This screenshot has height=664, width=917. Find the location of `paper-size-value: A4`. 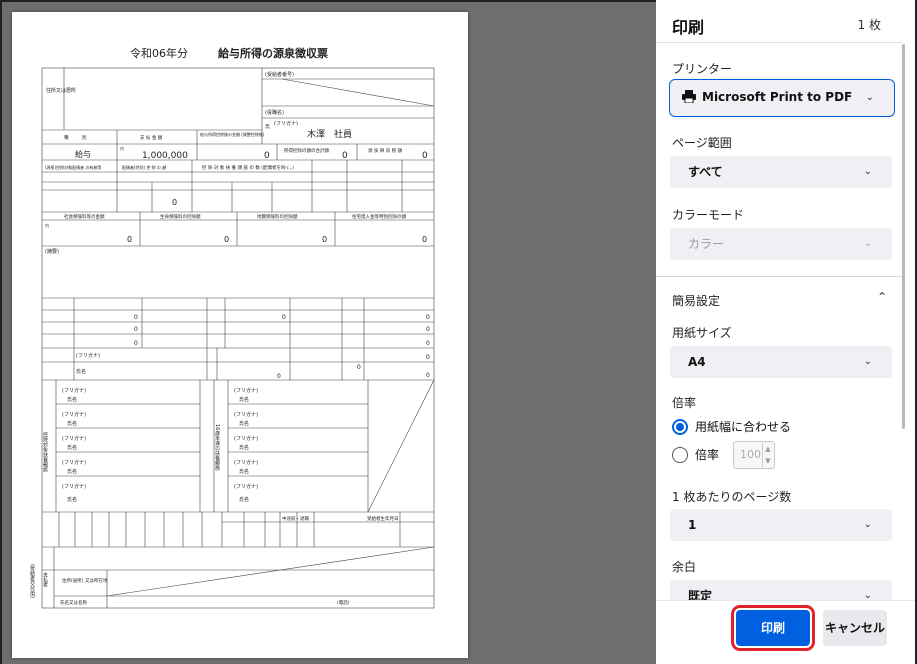

paper-size-value: A4 is located at coordinates (697, 362).